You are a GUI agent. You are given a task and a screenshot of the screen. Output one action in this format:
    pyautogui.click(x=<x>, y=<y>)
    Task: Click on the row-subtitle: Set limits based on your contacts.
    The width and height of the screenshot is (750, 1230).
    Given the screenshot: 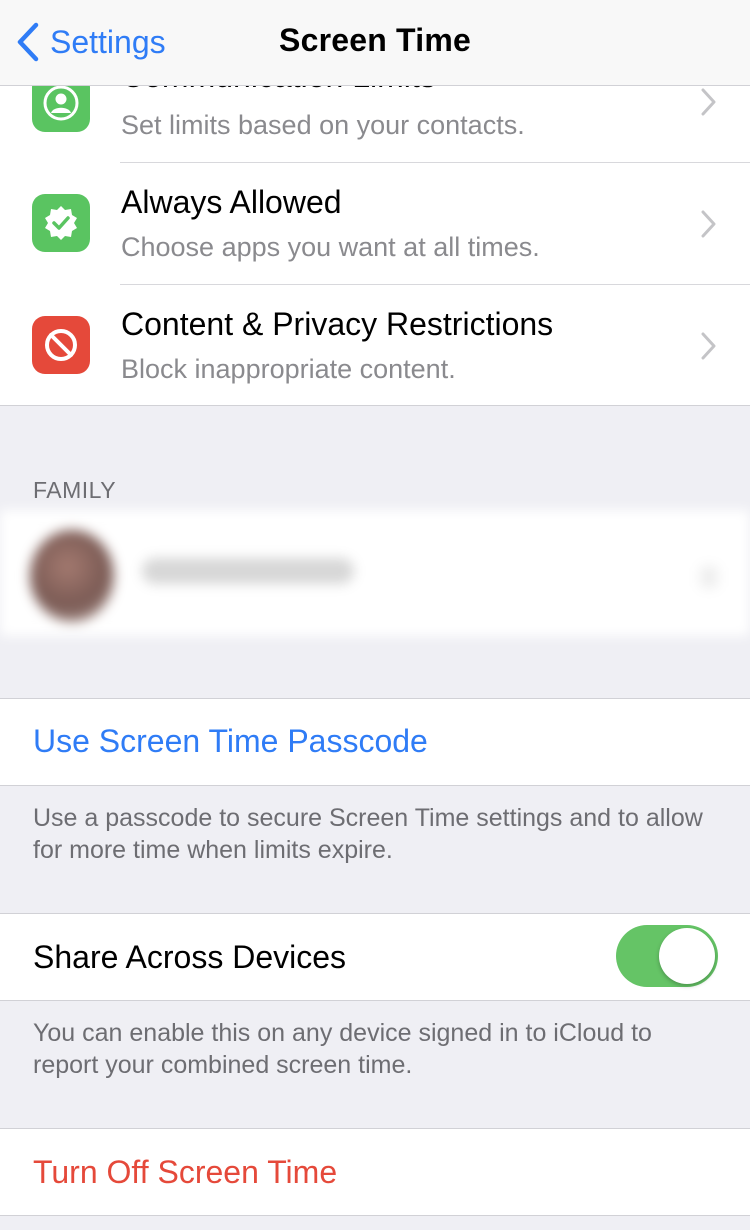 What is the action you would take?
    pyautogui.click(x=323, y=125)
    